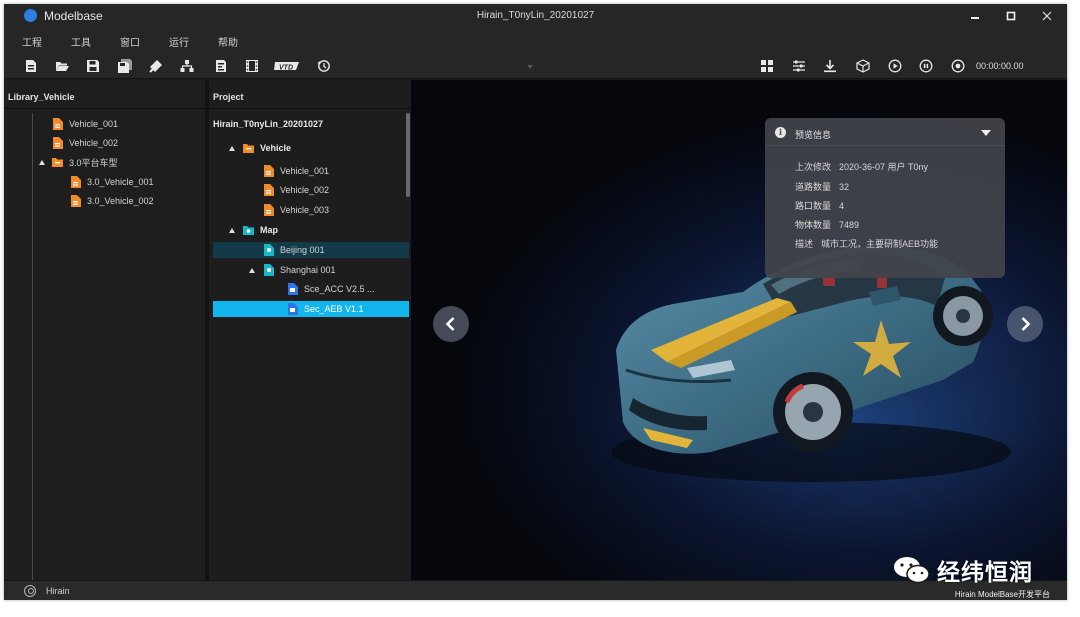 This screenshot has width=1080, height=617. I want to click on report-button, so click(221, 66).